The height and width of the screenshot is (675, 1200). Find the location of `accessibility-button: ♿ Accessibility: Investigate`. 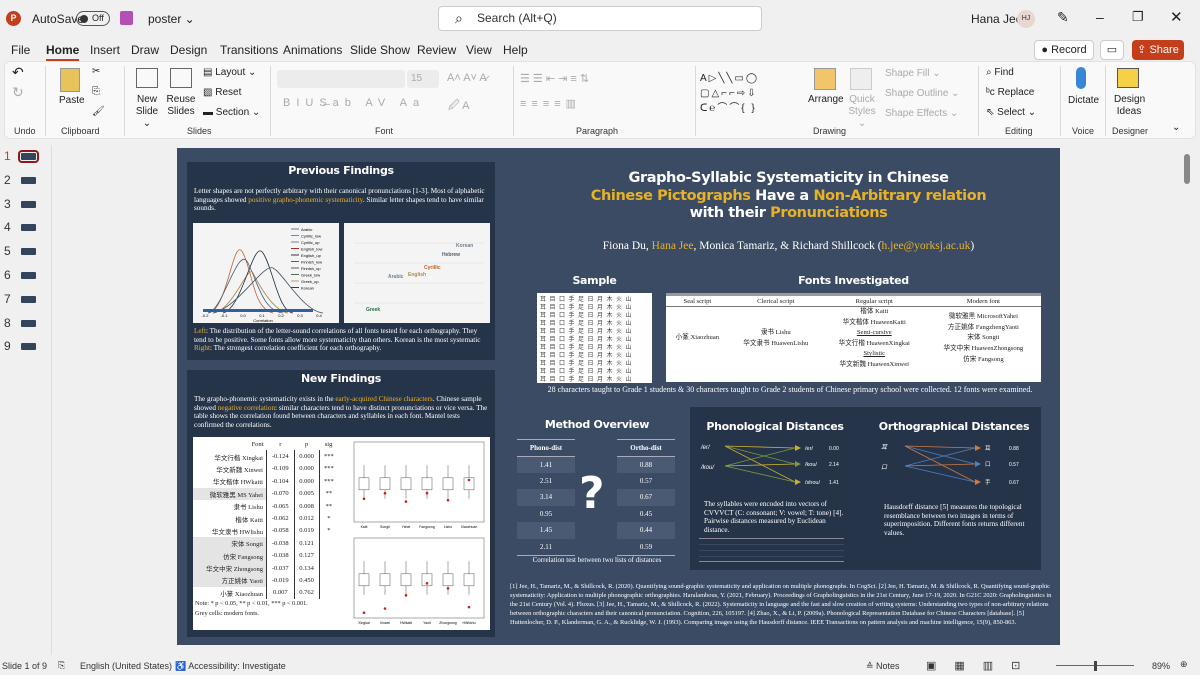

accessibility-button: ♿ Accessibility: Investigate is located at coordinates (230, 666).